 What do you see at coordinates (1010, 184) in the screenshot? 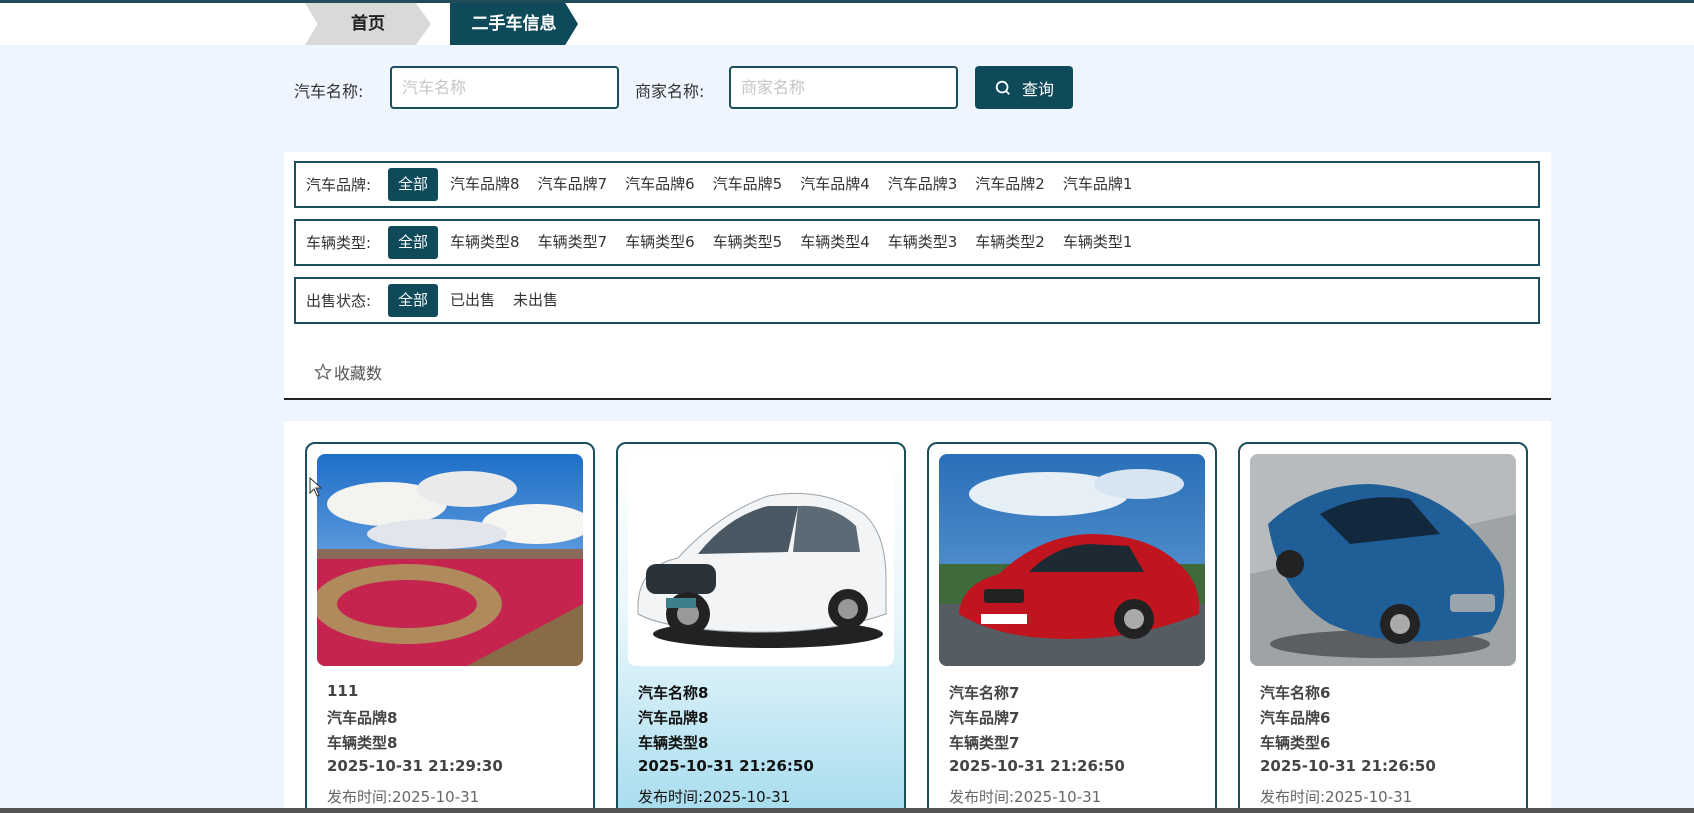
I see `brand-option: 汽车品牌2` at bounding box center [1010, 184].